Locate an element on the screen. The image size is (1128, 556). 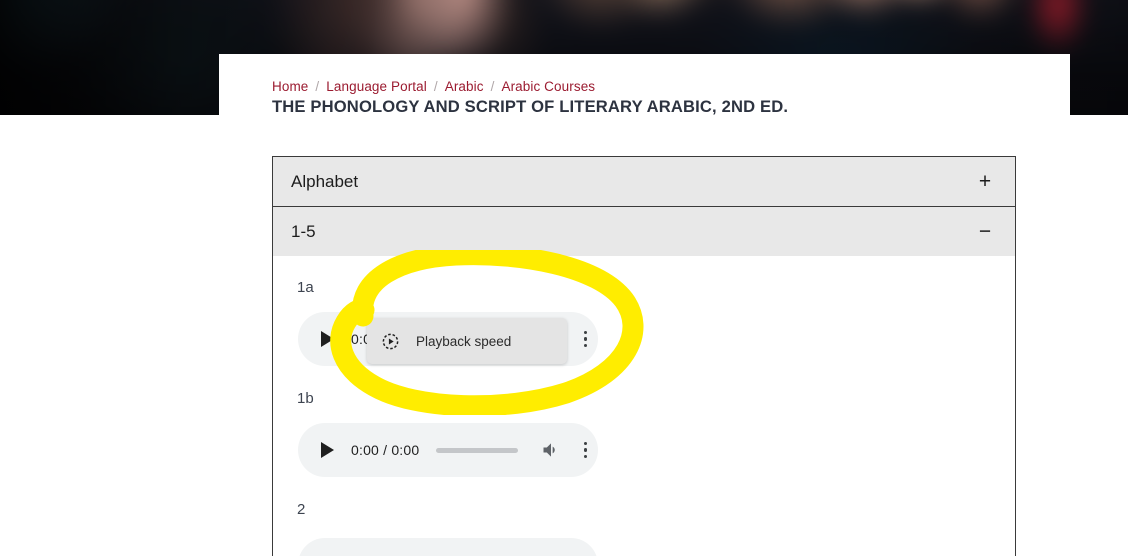
accordion-section-alphabet: Alphabet + is located at coordinates (644, 181).